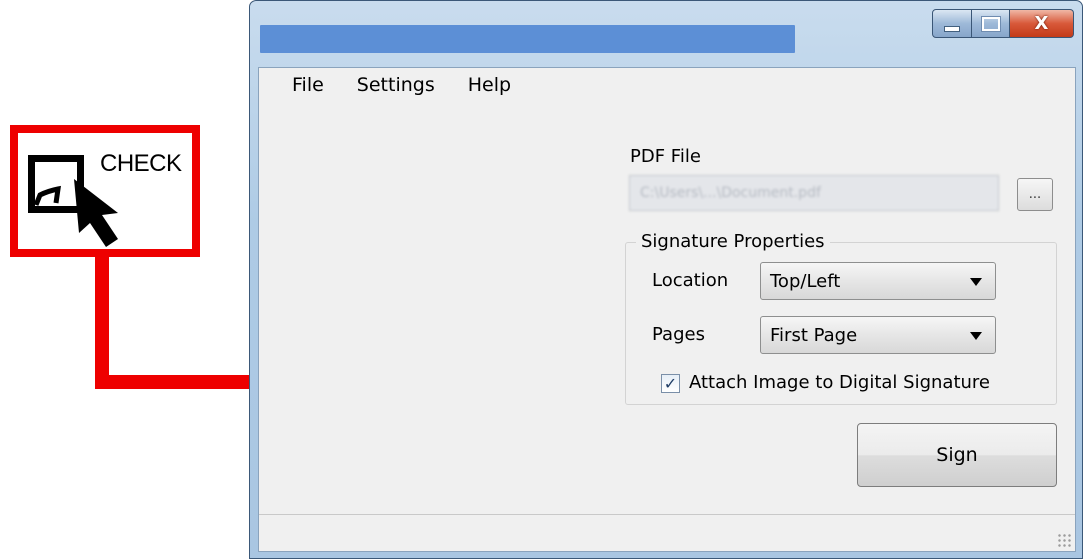 Image resolution: width=1083 pixels, height=559 pixels. What do you see at coordinates (527, 39) in the screenshot?
I see `window-title-bar` at bounding box center [527, 39].